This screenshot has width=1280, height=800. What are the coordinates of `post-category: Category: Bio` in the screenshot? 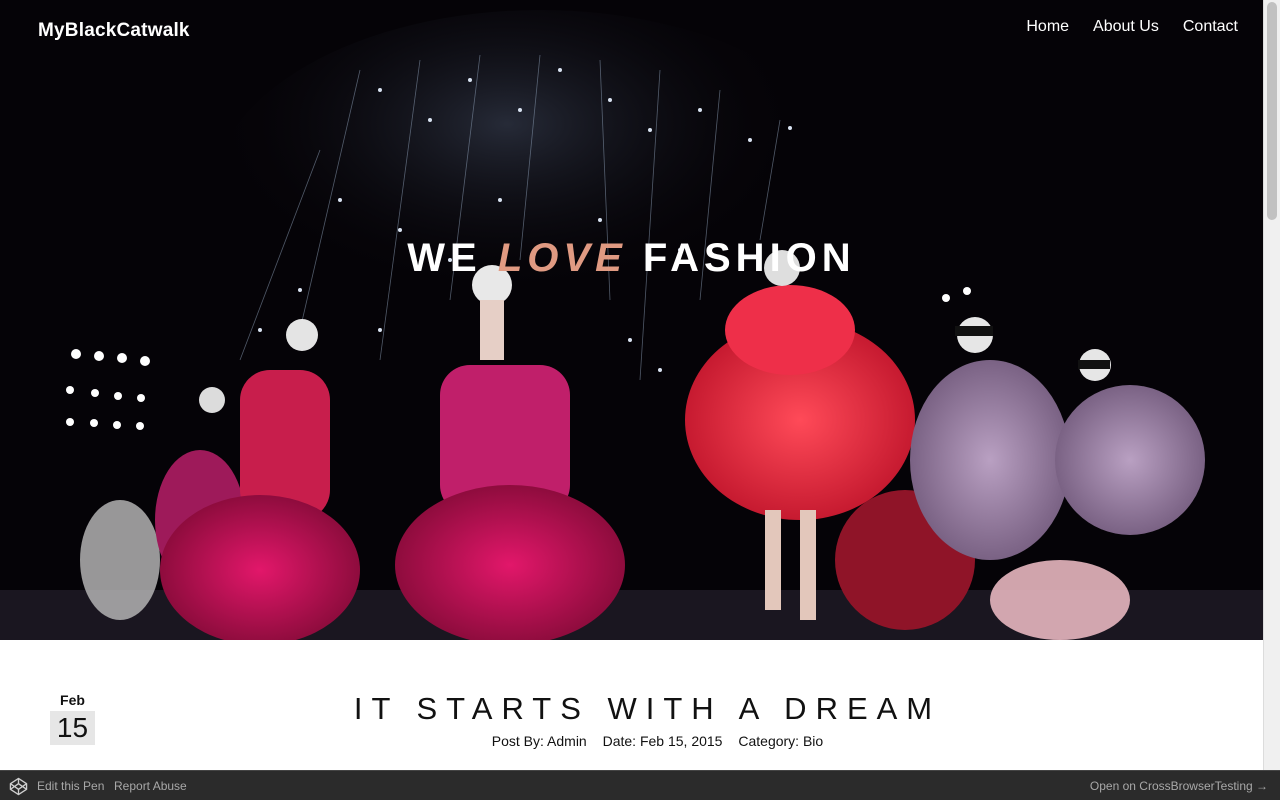 It's located at (781, 741).